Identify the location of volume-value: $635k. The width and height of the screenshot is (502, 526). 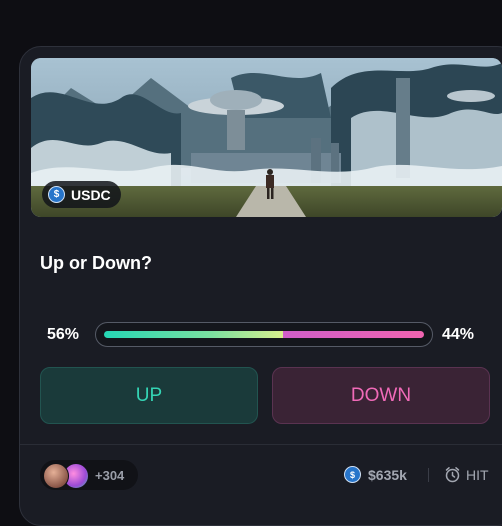
(387, 474).